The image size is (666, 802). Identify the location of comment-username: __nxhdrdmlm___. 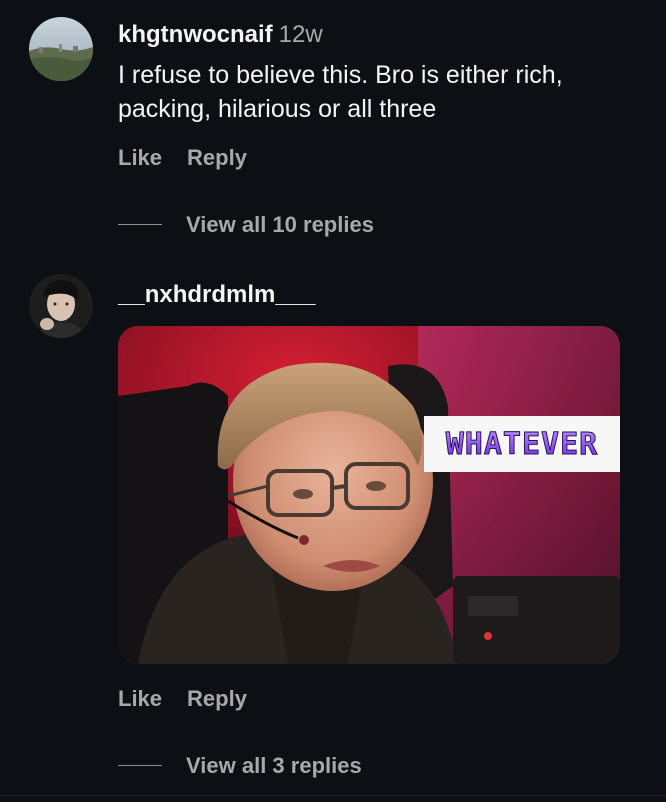
(216, 295).